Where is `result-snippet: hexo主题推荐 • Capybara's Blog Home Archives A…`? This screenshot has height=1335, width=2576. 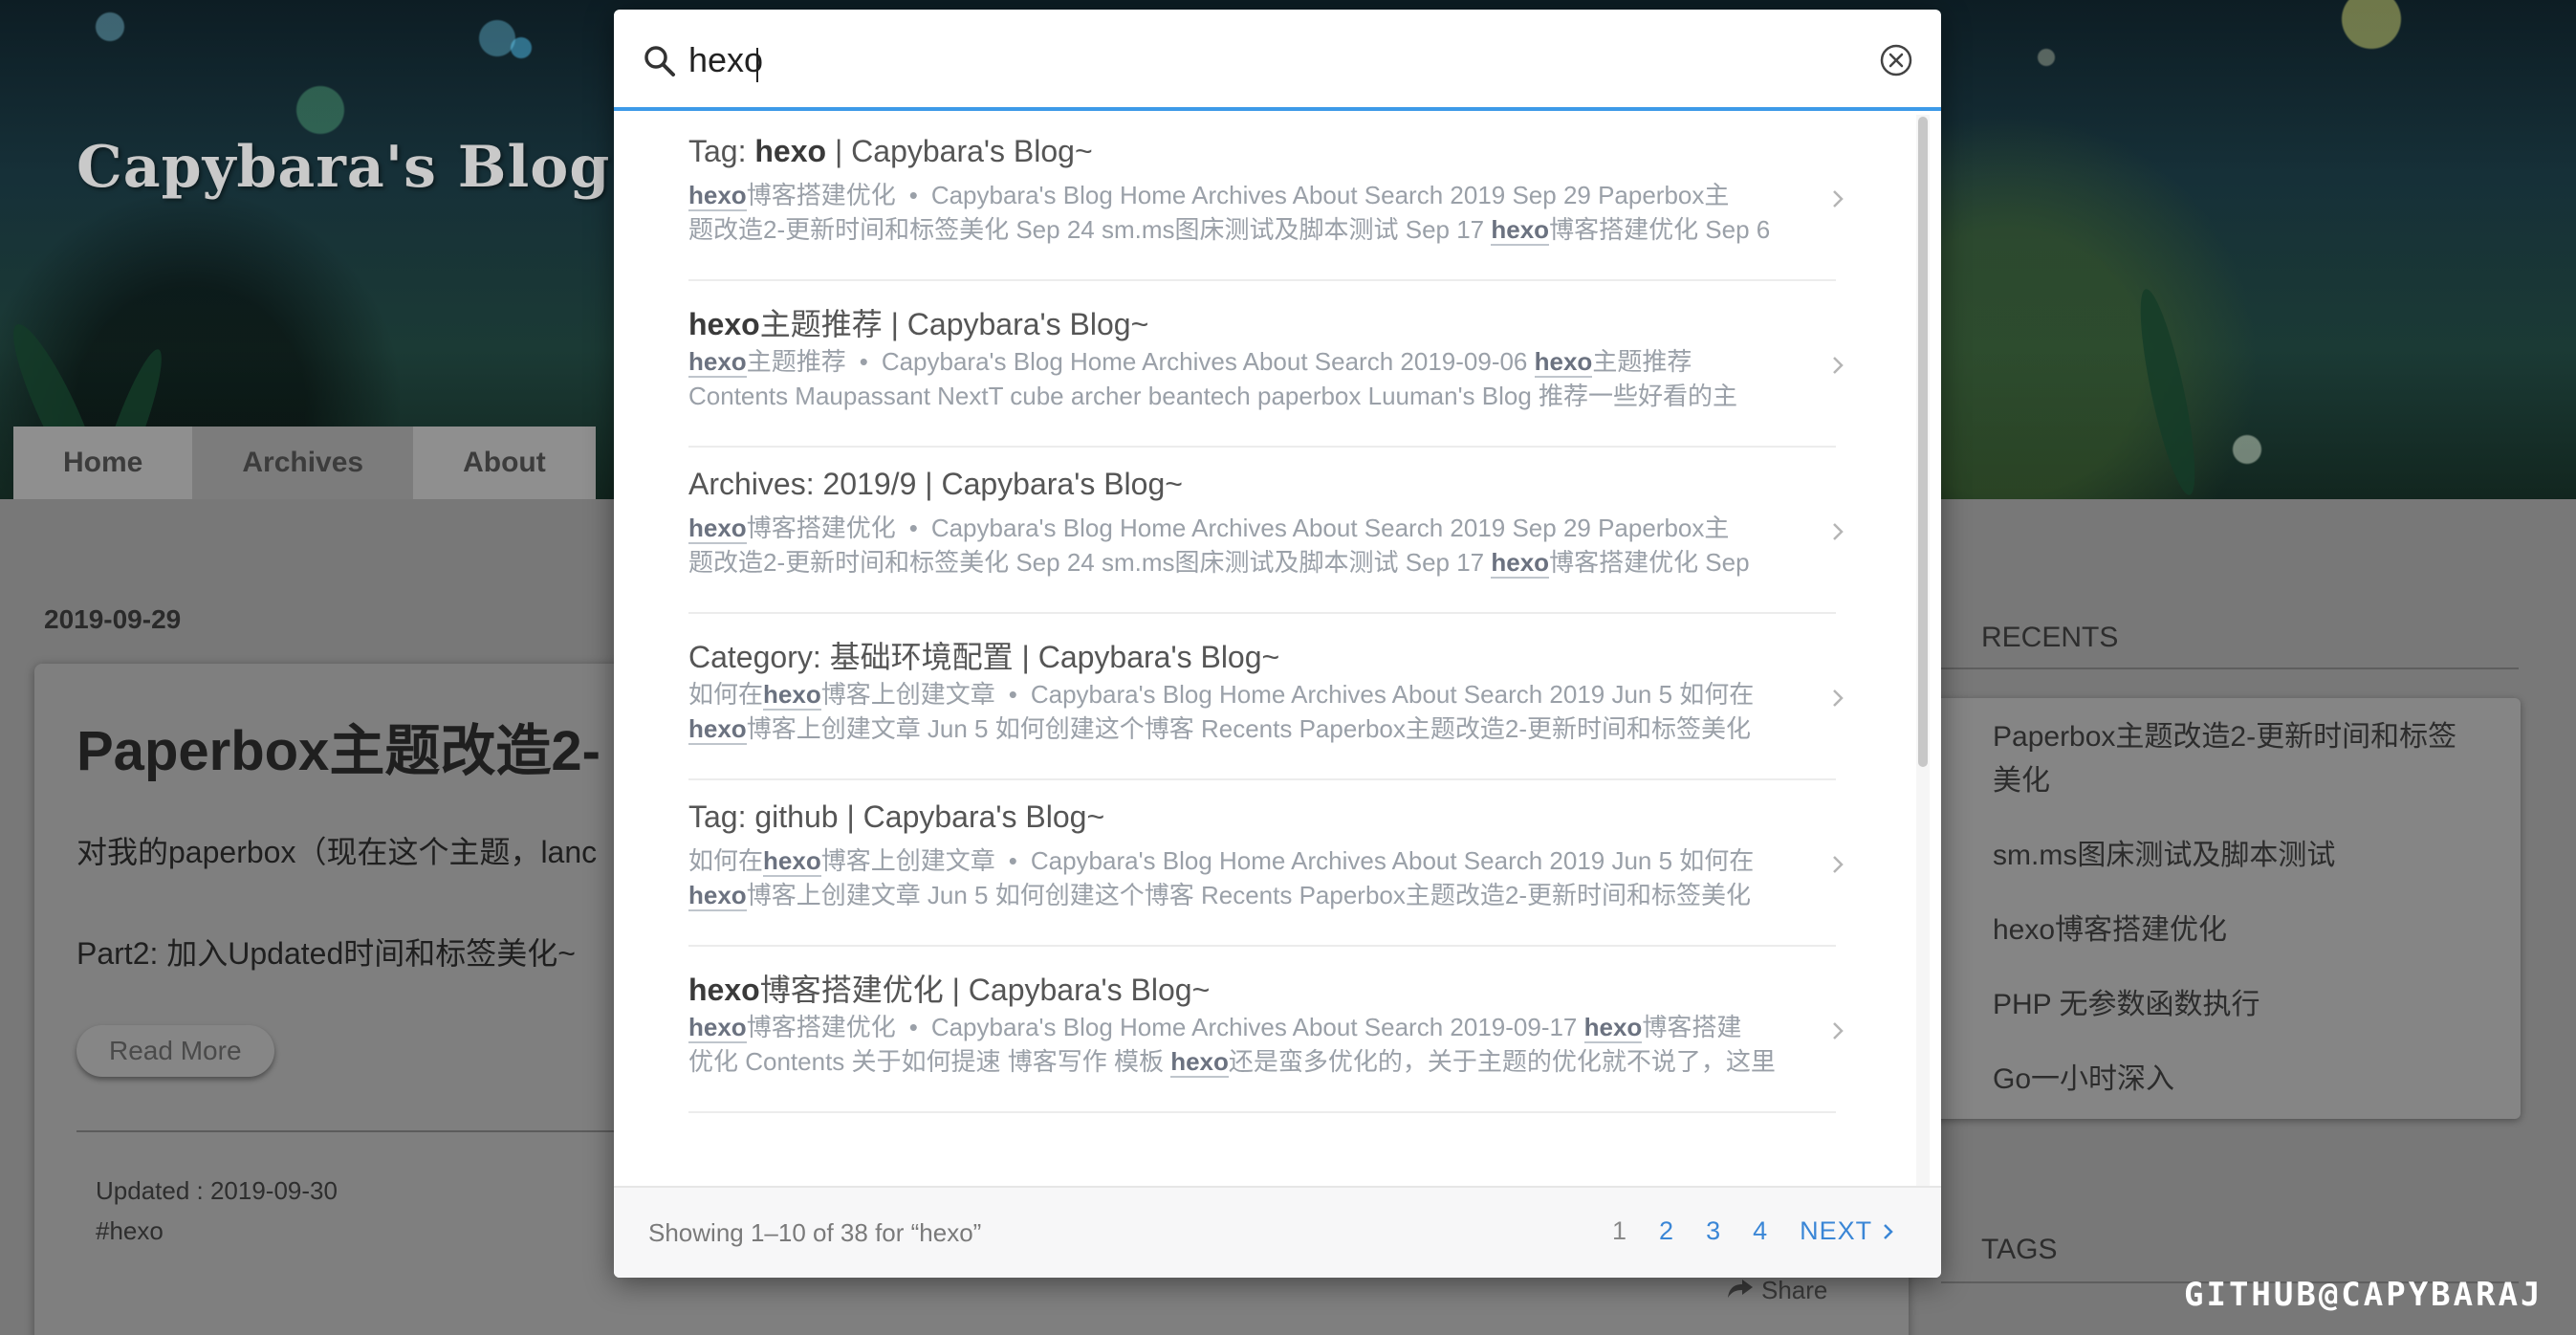 result-snippet: hexo主题推荐 • Capybara's Blog Home Archives A… is located at coordinates (1238, 378).